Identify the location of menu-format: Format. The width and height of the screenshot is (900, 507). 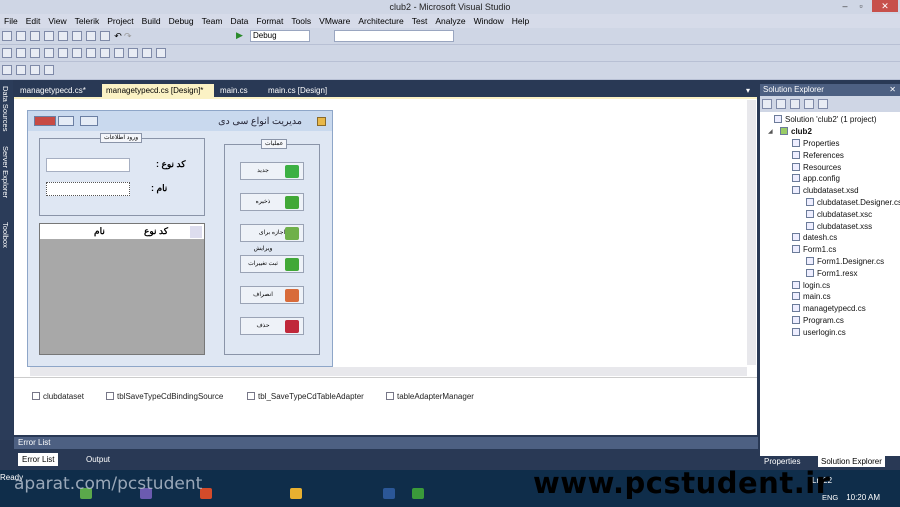
(269, 21).